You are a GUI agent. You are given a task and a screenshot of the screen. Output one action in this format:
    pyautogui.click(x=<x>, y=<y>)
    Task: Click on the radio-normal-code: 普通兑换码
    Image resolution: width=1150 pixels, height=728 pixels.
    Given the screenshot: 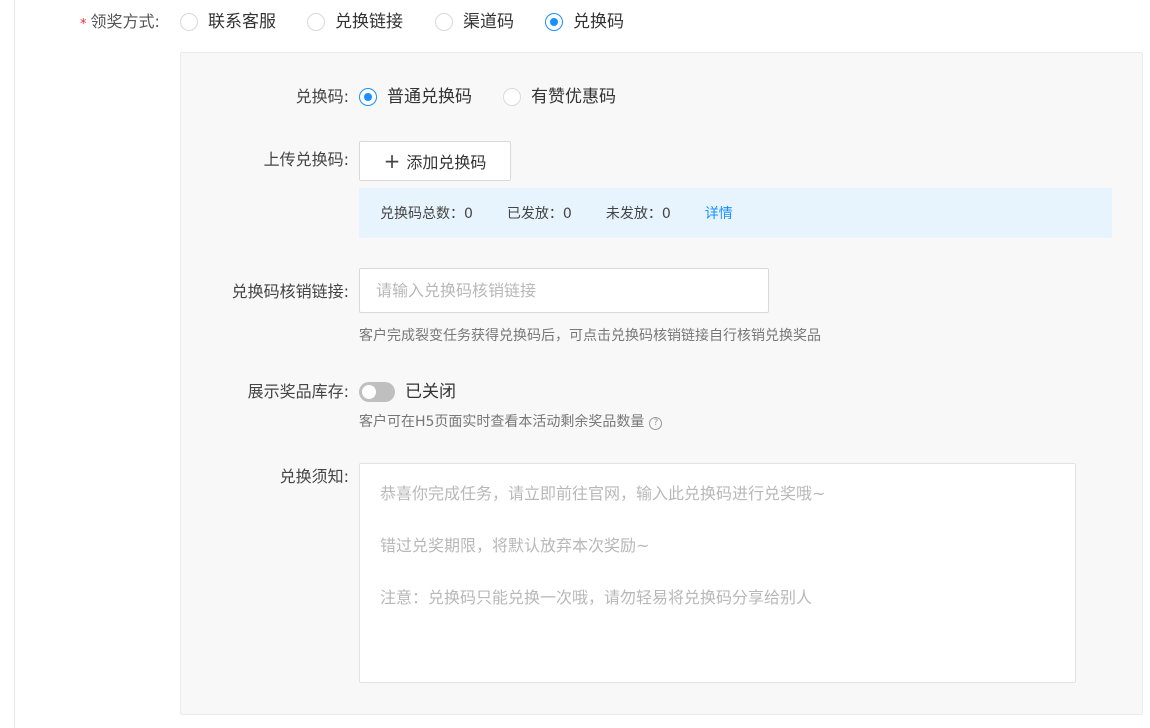 What is the action you would take?
    pyautogui.click(x=415, y=97)
    